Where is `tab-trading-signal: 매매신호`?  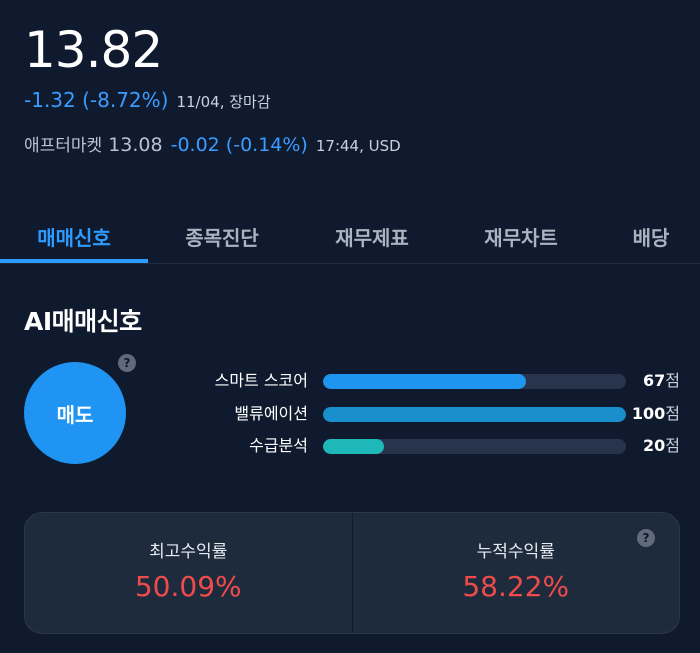 tab-trading-signal: 매매신호 is located at coordinates (74, 239).